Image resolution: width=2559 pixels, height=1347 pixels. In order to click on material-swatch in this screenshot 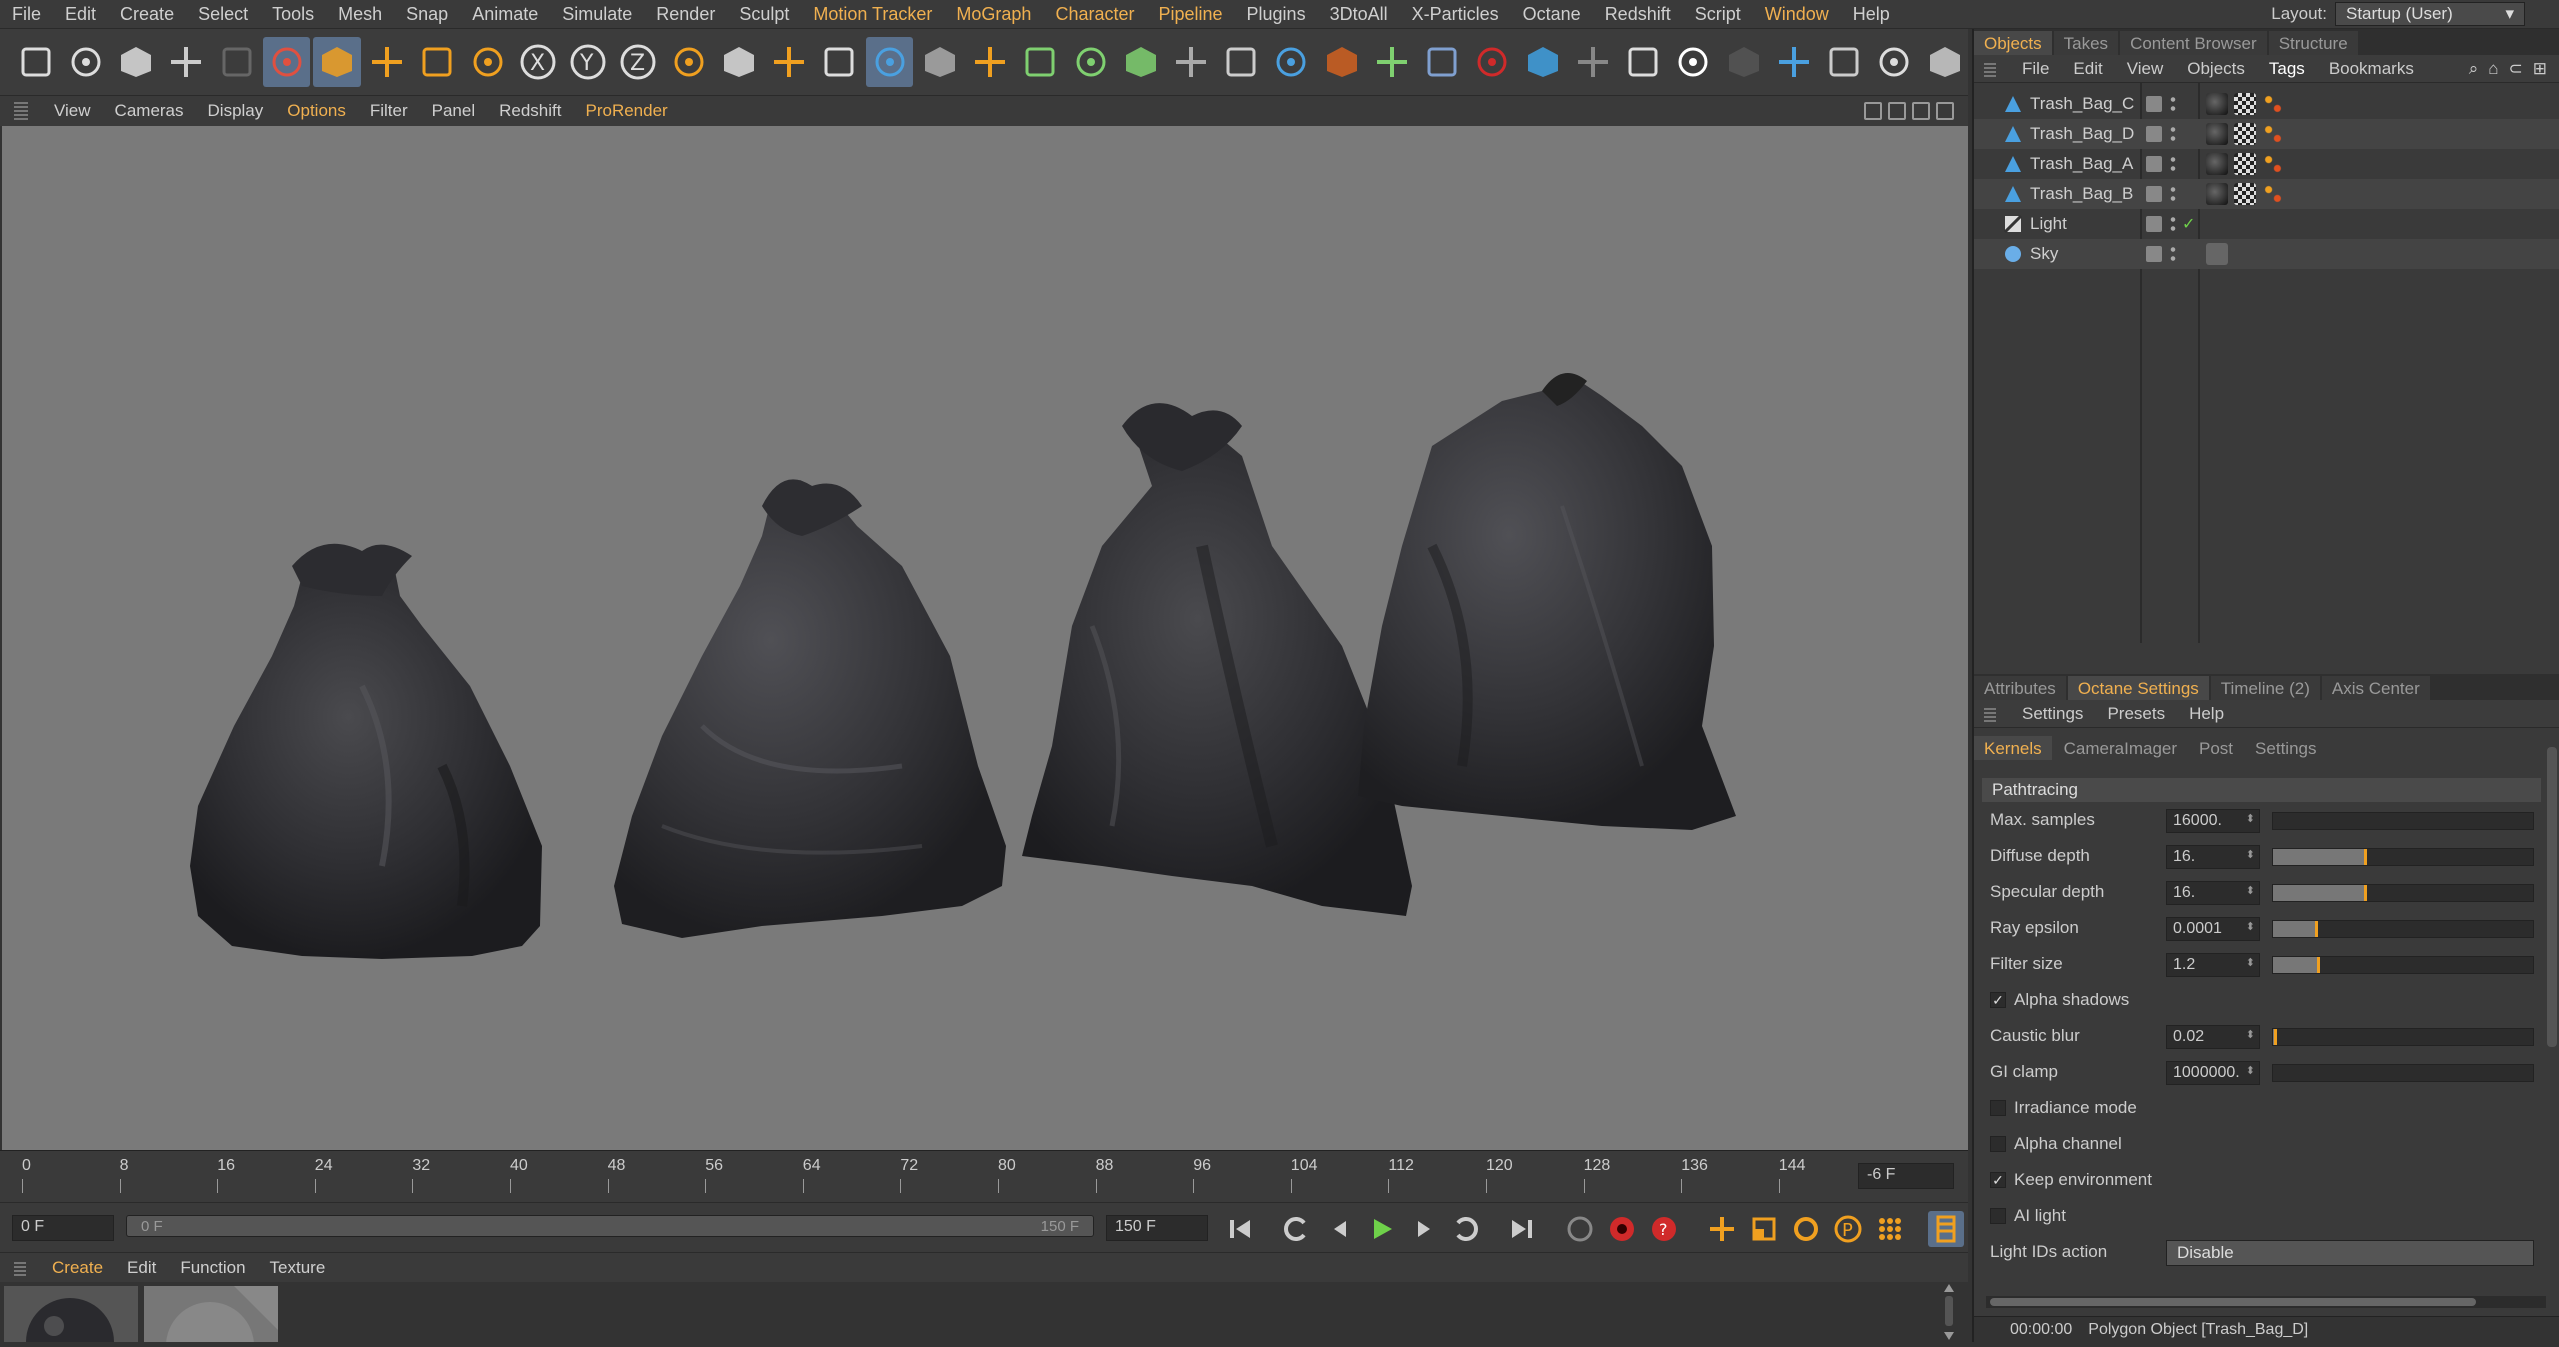, I will do `click(71, 1314)`.